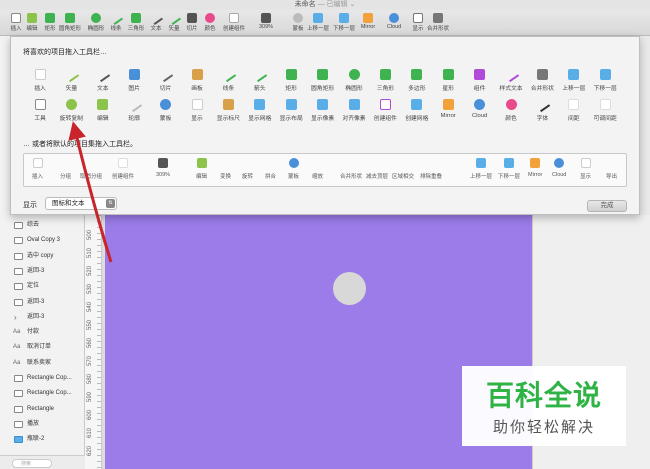  I want to click on layer-row: Aa 付款, so click(42, 332).